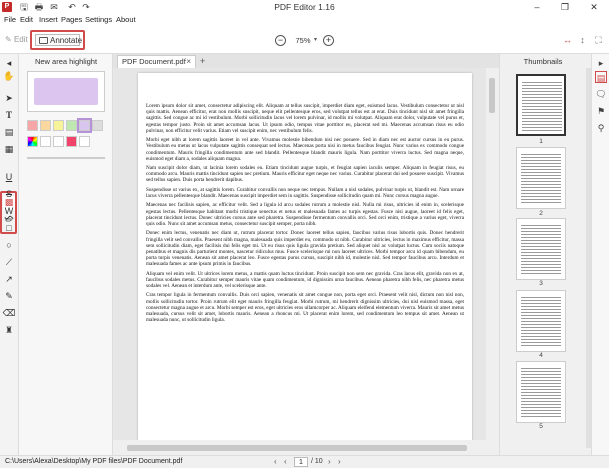 This screenshot has height=468, width=609. What do you see at coordinates (16, 39) in the screenshot?
I see `edit-mode-button: ✎ Edit` at bounding box center [16, 39].